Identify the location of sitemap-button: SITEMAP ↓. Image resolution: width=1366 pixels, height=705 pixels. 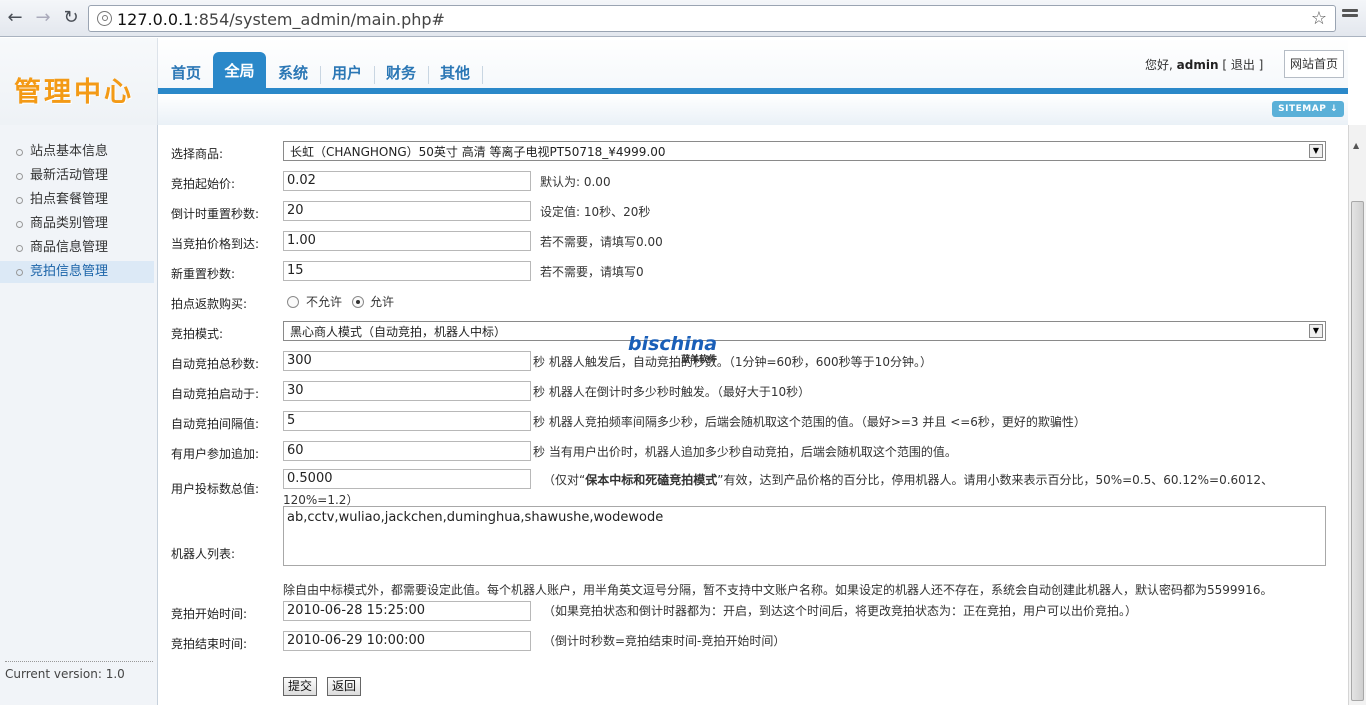
(1308, 109).